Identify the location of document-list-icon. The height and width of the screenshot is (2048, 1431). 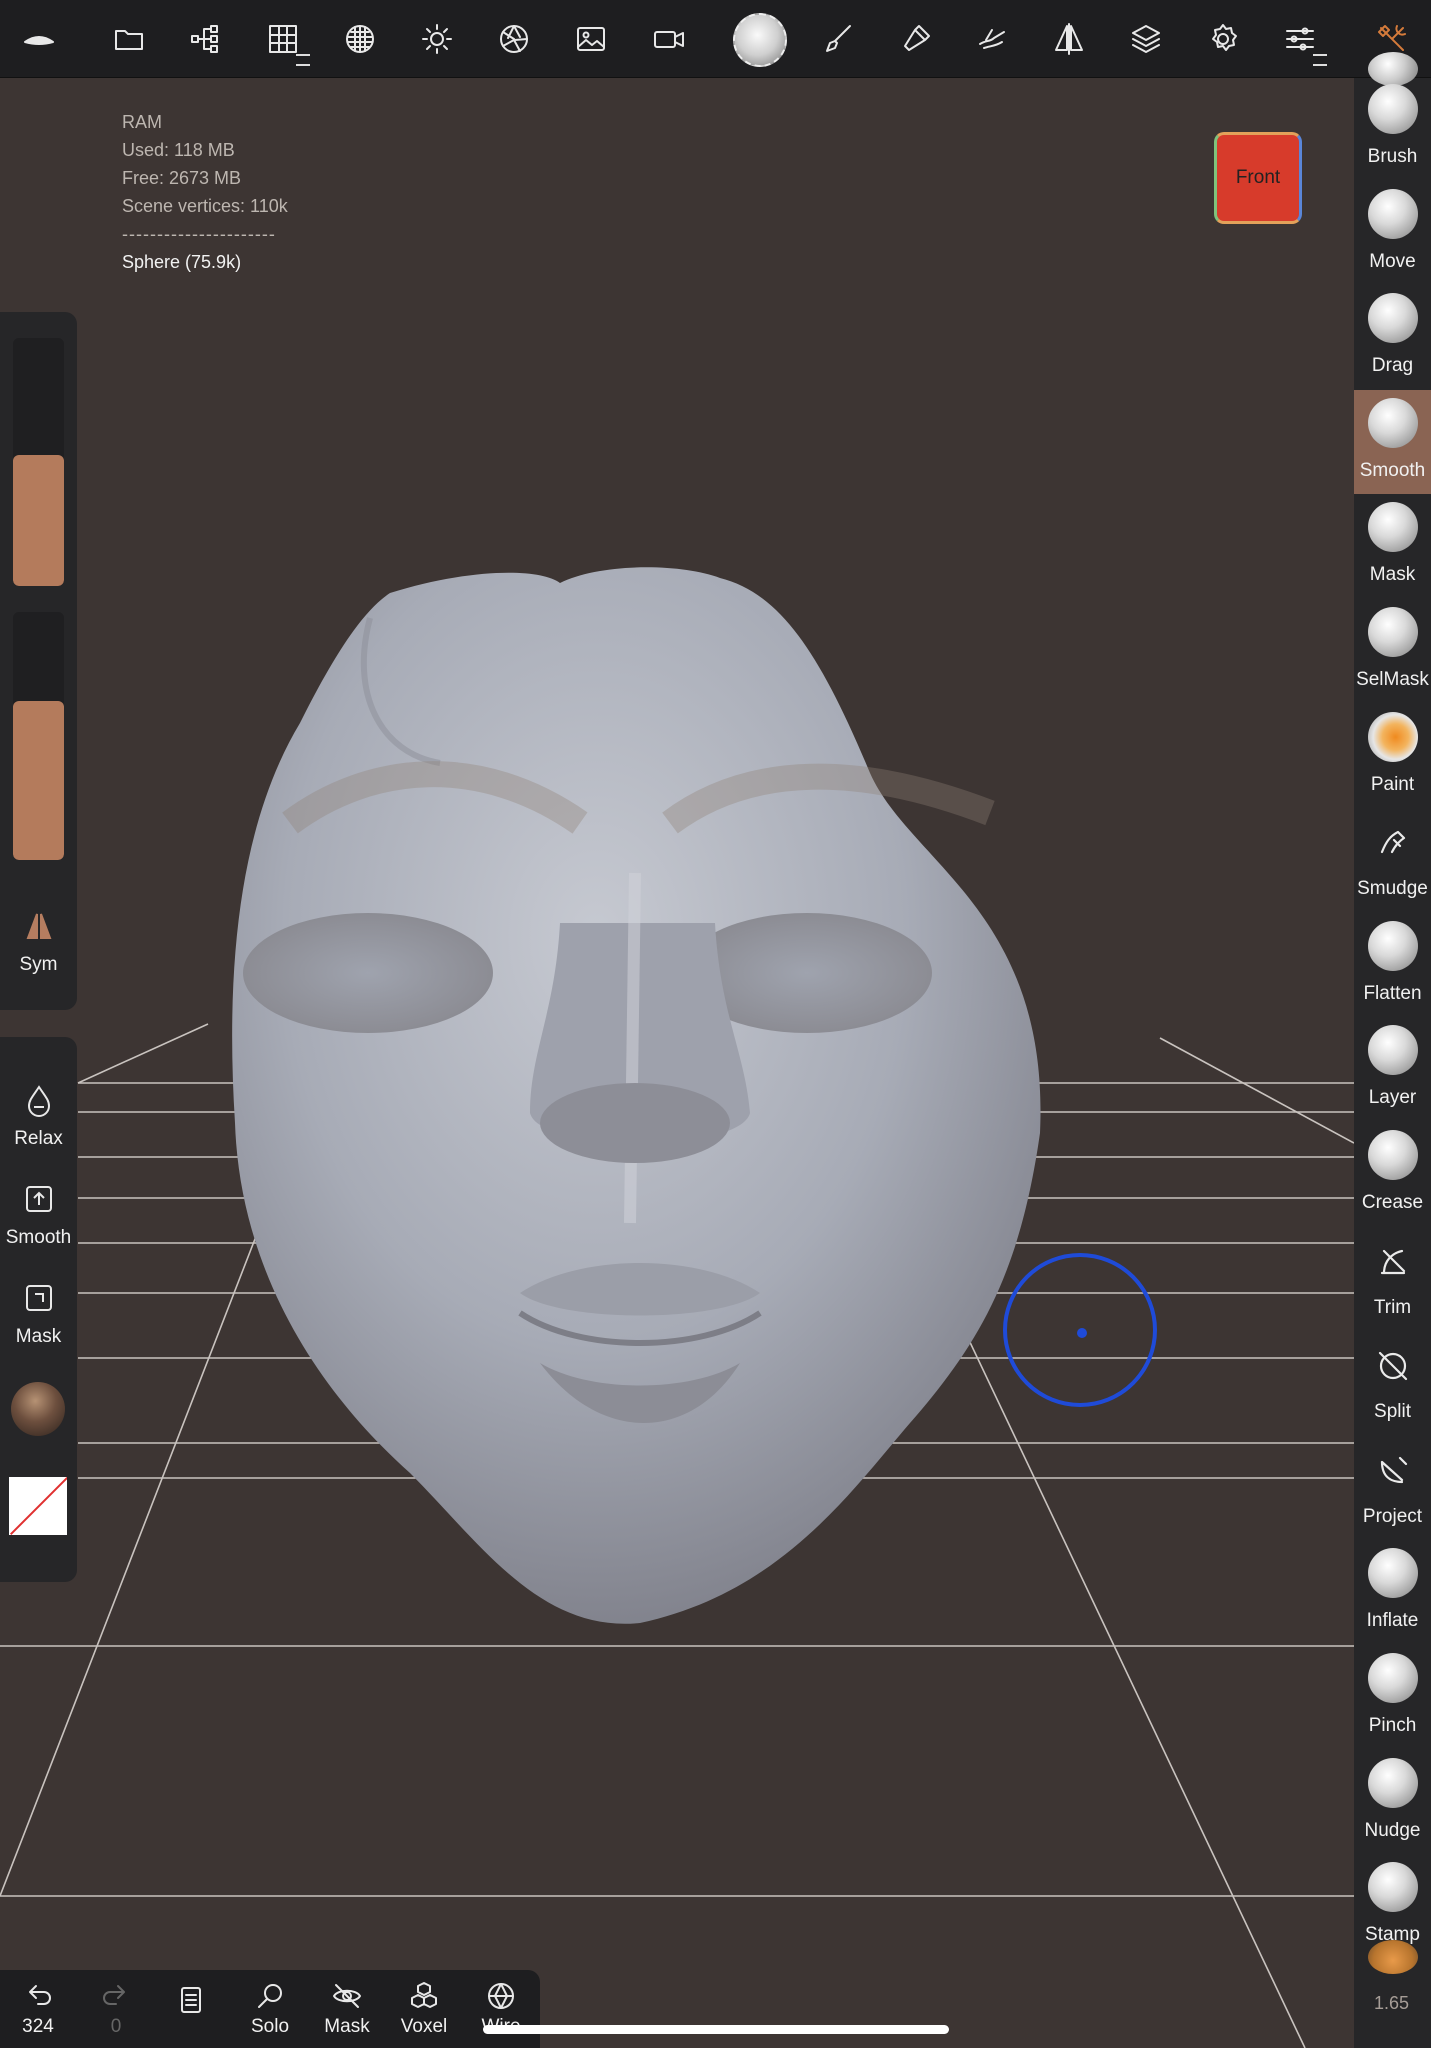
(191, 2000).